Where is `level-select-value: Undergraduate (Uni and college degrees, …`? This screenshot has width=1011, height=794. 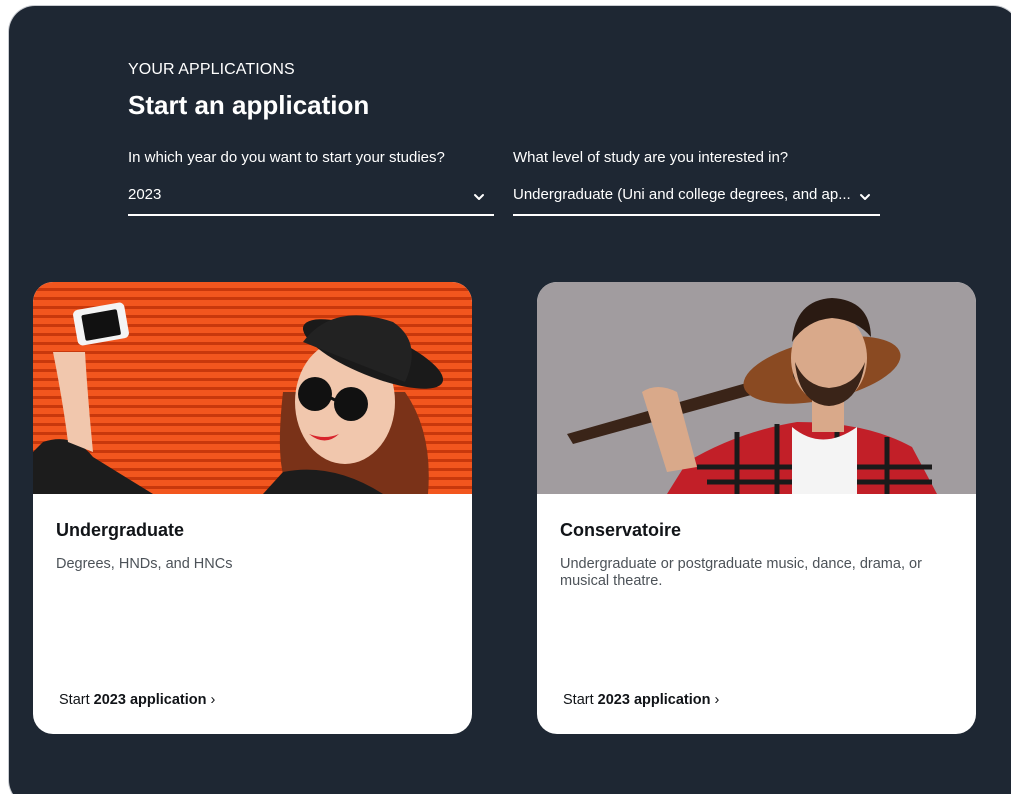 level-select-value: Undergraduate (Uni and college degrees, … is located at coordinates (682, 194).